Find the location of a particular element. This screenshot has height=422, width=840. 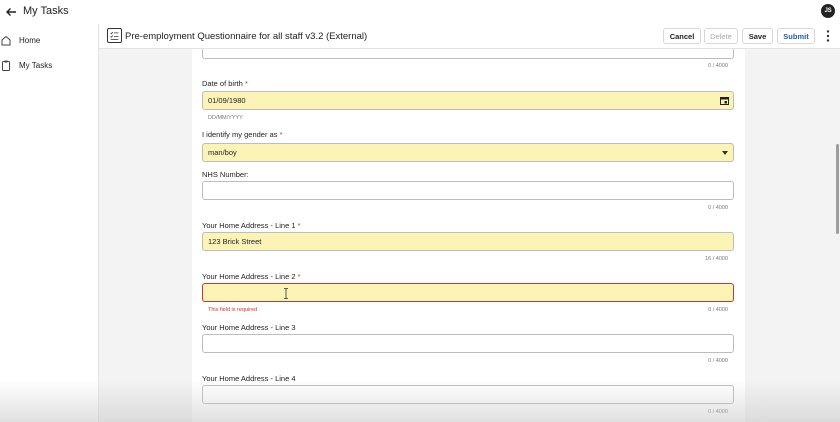

sidebar-item-my-tasks: My Tasks is located at coordinates (49, 65).